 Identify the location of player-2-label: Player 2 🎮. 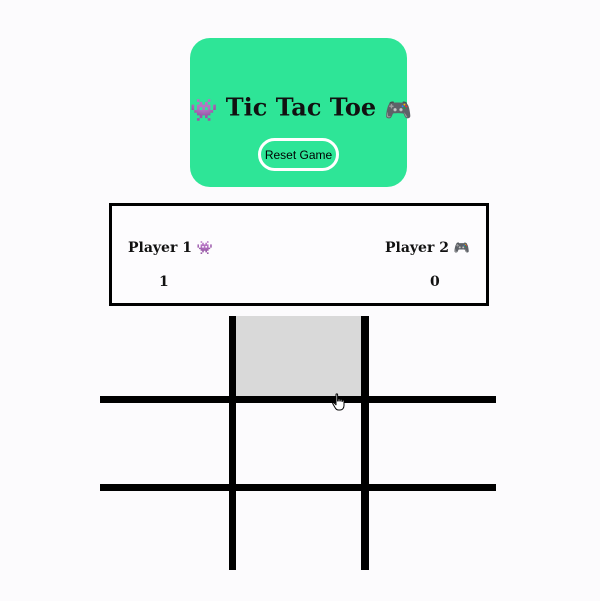
(410, 248).